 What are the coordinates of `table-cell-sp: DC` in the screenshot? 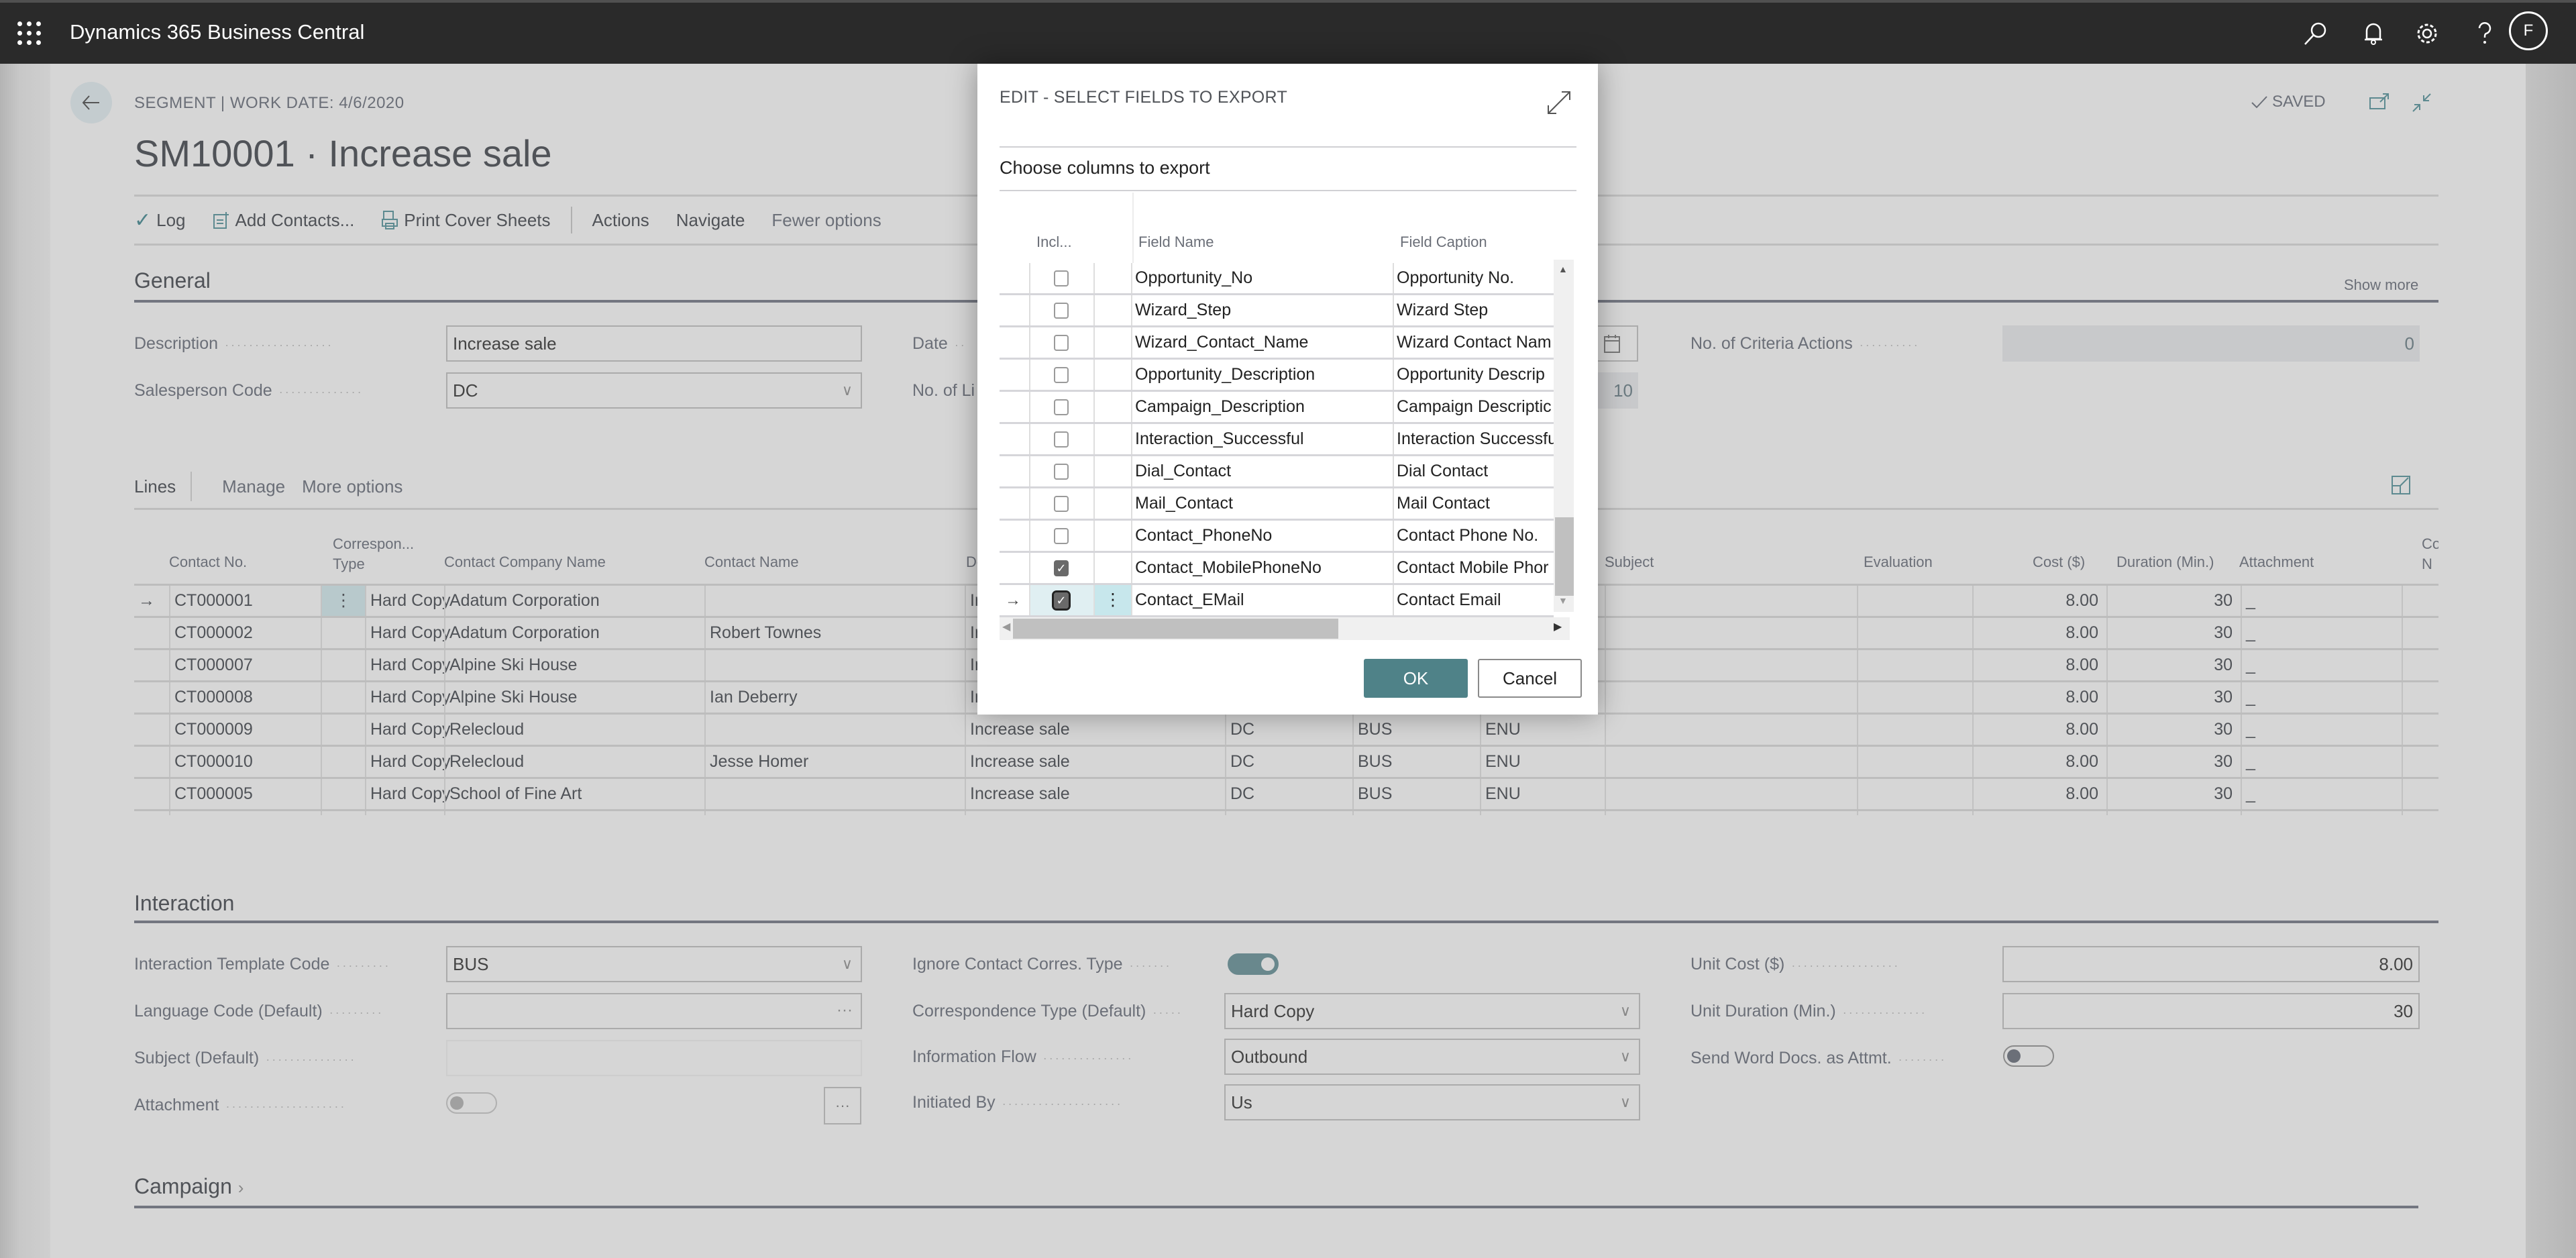 It's located at (1288, 762).